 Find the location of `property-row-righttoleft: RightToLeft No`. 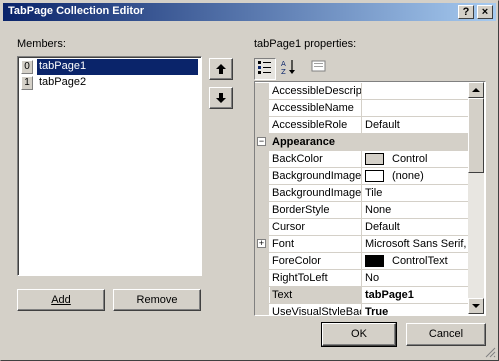

property-row-righttoleft: RightToLeft No is located at coordinates (361, 278).